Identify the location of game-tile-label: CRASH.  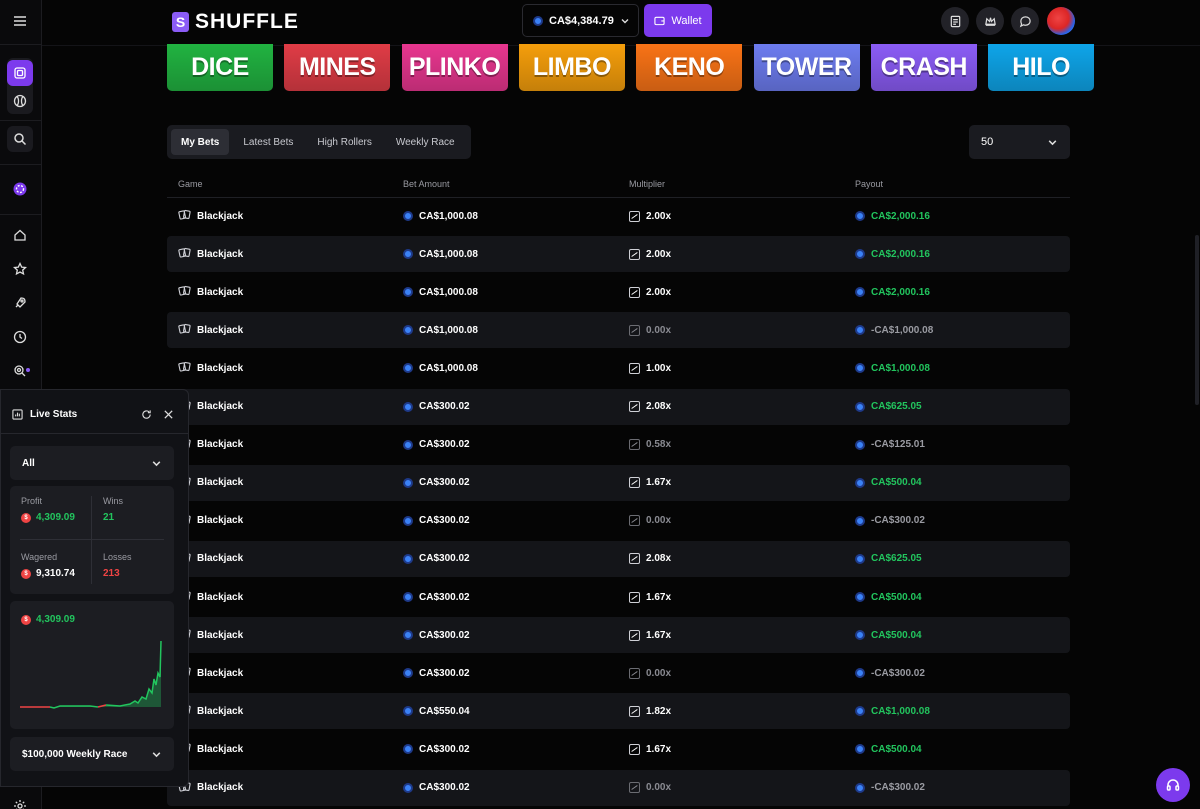
(924, 67).